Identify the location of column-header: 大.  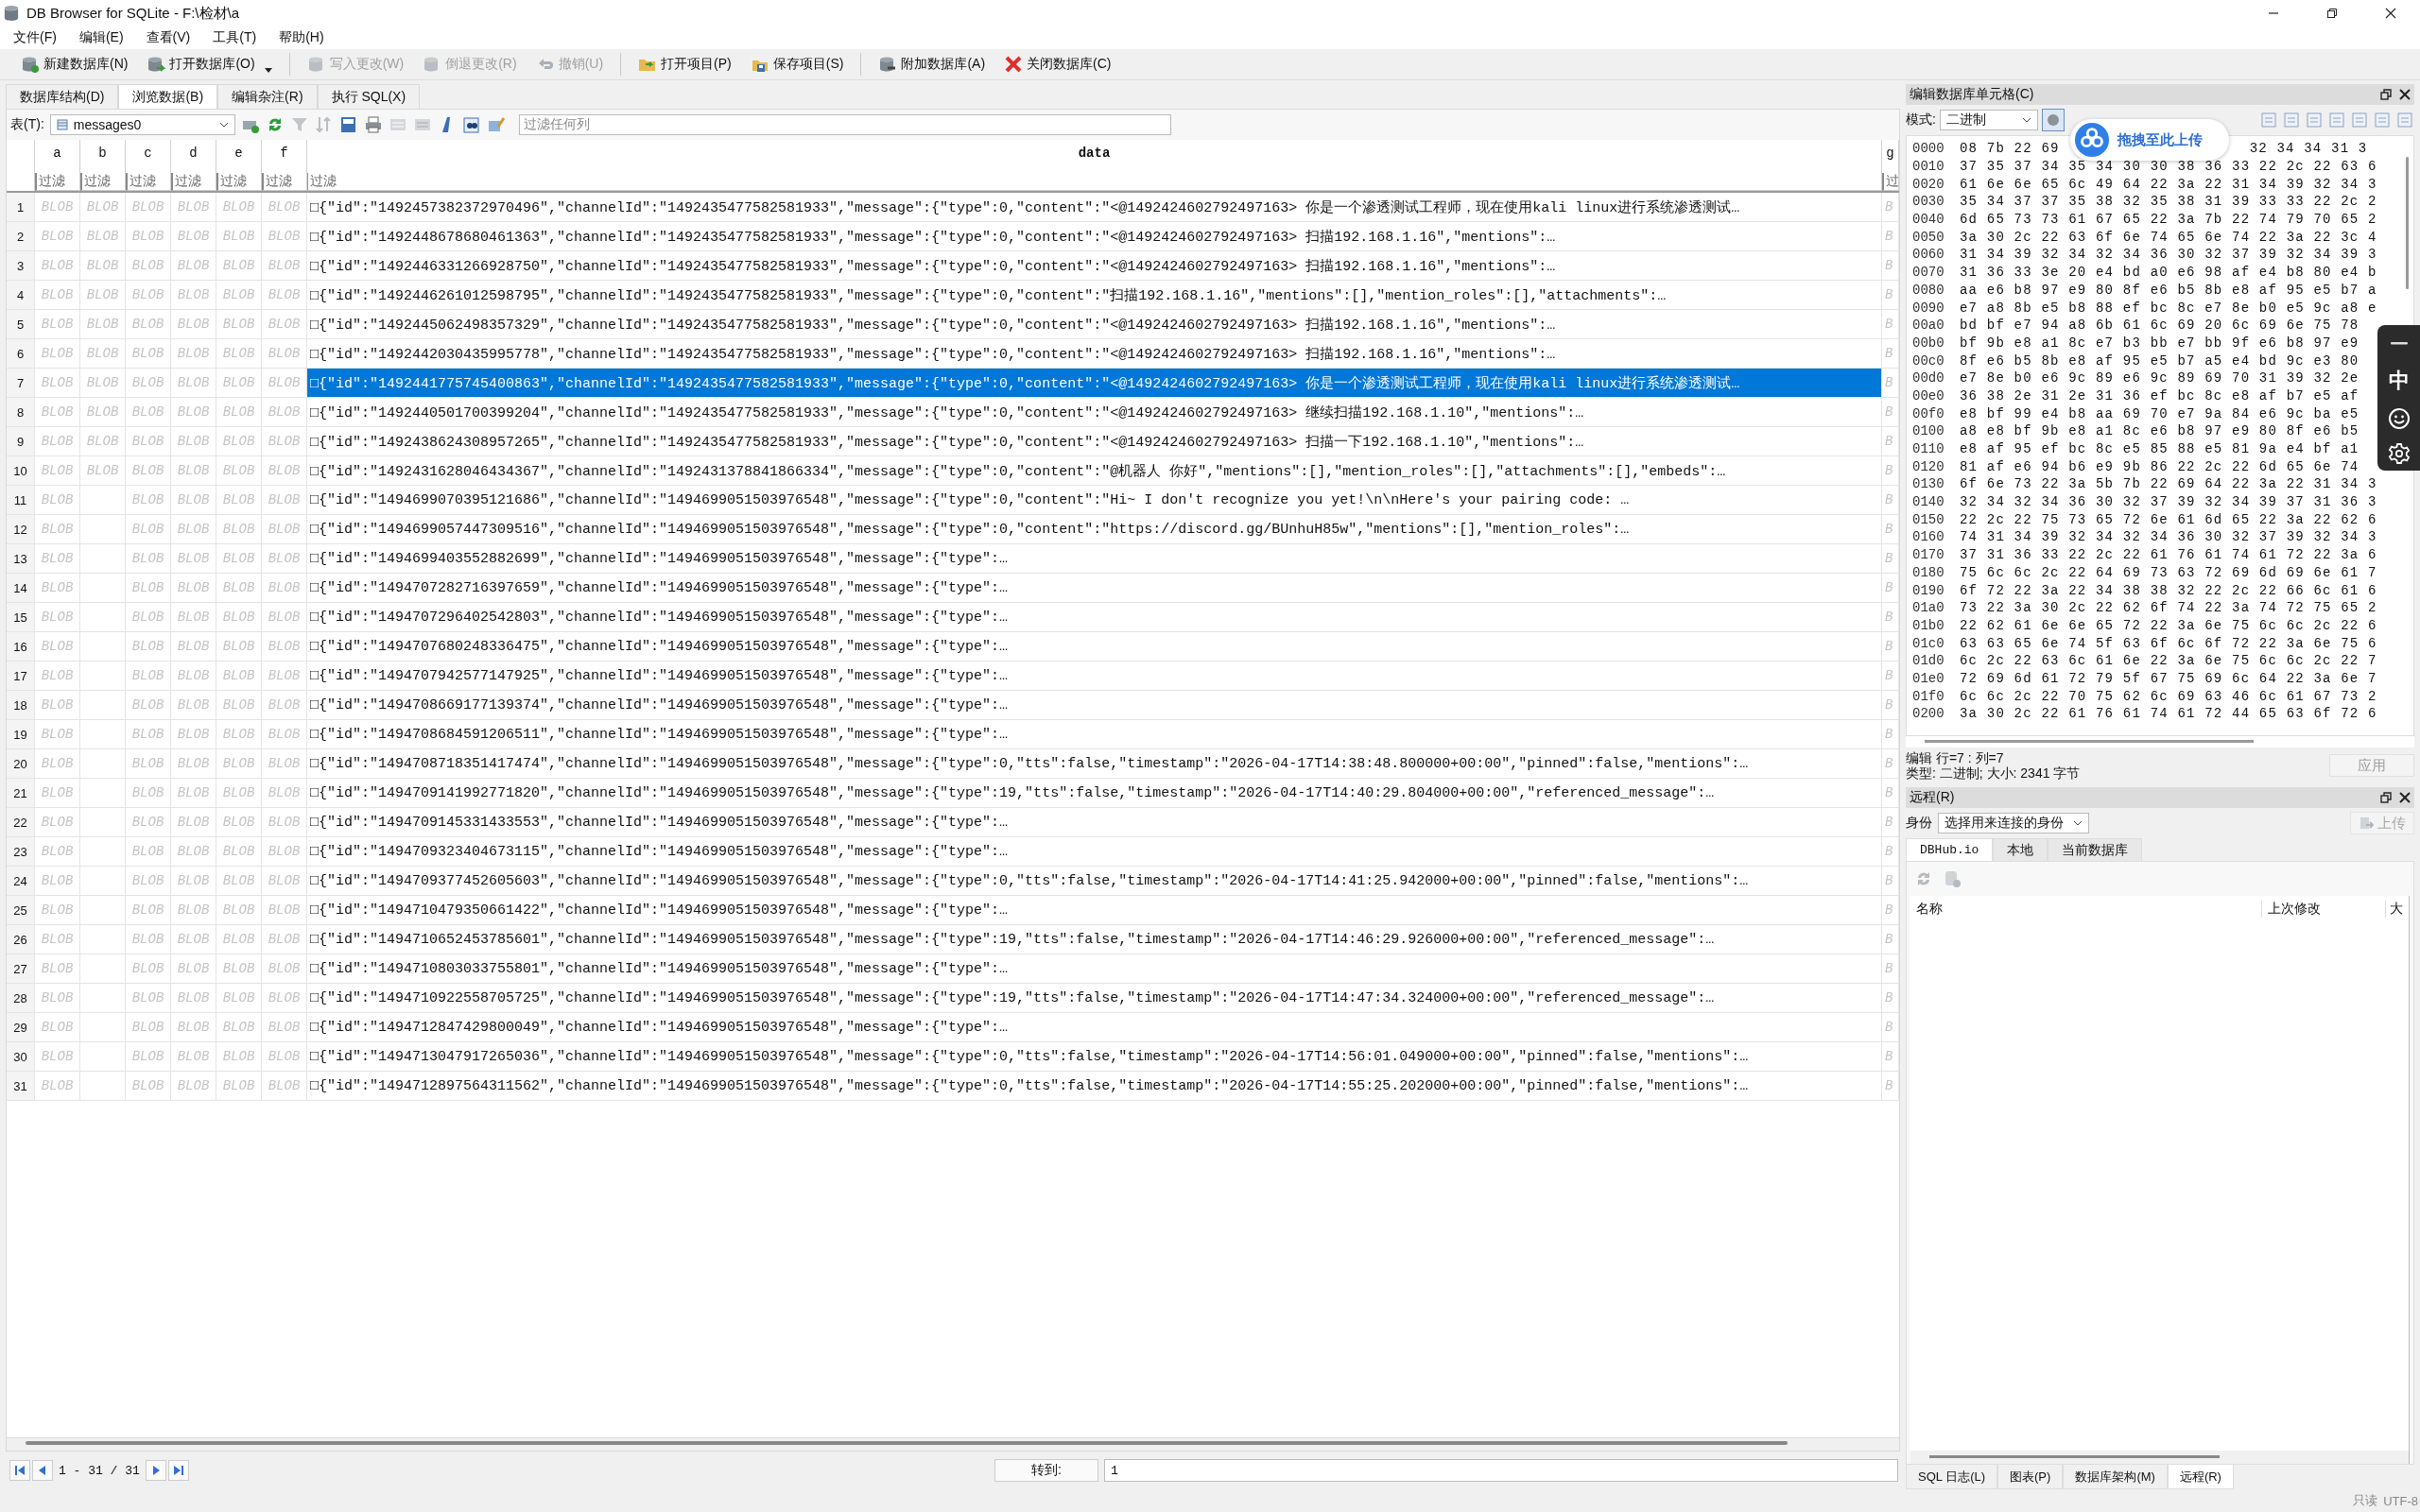
(2397, 909).